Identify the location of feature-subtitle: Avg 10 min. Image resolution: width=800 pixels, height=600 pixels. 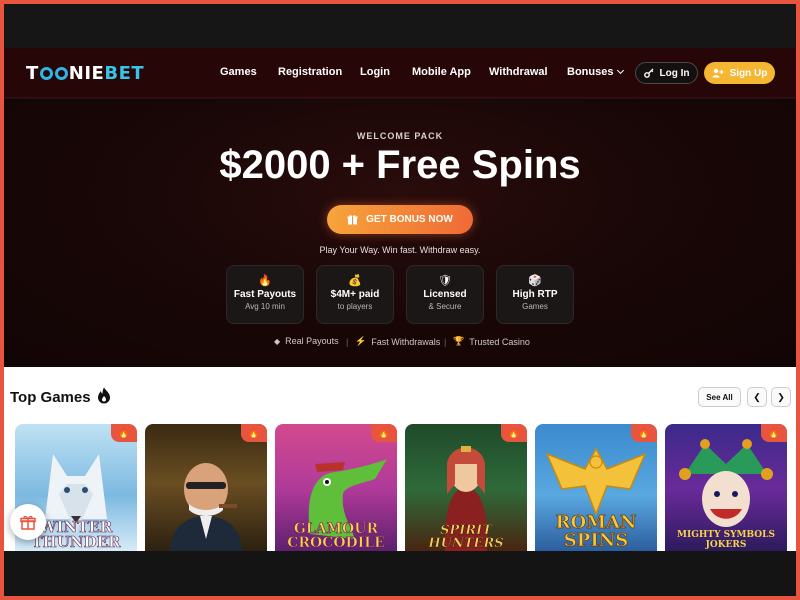
(265, 306).